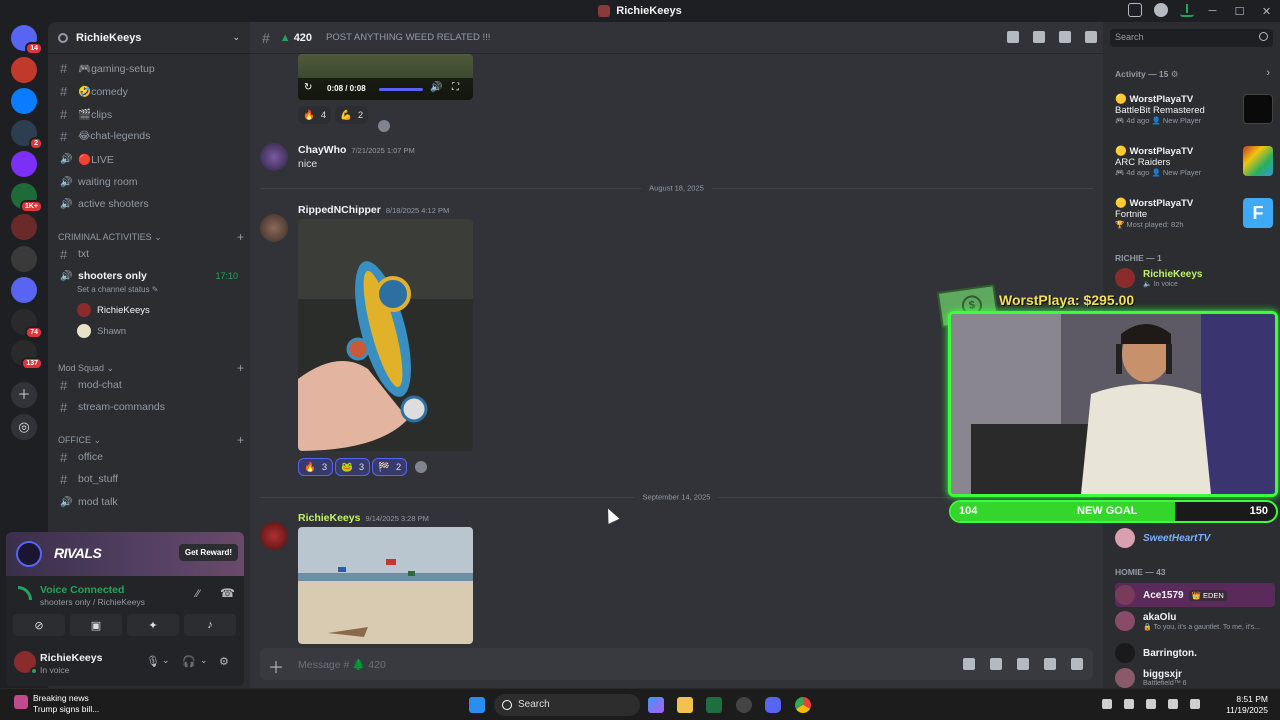 Image resolution: width=1280 pixels, height=720 pixels. I want to click on message-author: RippedNChipper 8/18/2025 4:12 PM, so click(373, 210).